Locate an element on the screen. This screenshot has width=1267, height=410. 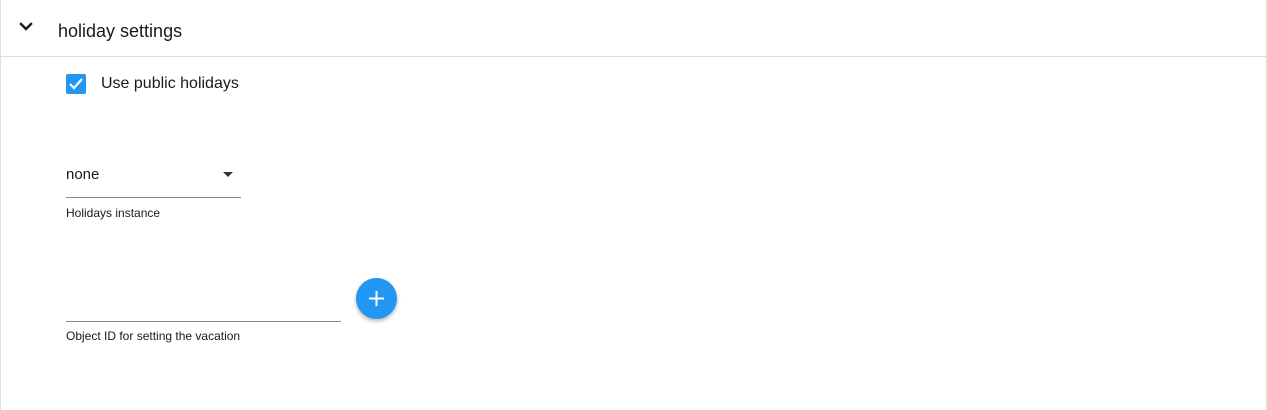
public-holidays-option: Use public holidays is located at coordinates (152, 84).